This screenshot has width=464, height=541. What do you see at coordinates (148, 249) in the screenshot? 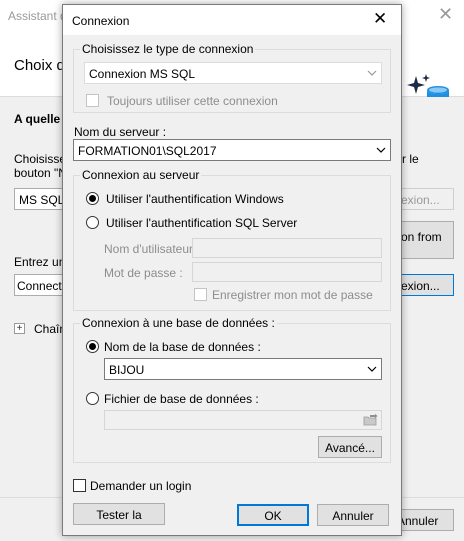
I see `username-label: Nom d'utilisateur` at bounding box center [148, 249].